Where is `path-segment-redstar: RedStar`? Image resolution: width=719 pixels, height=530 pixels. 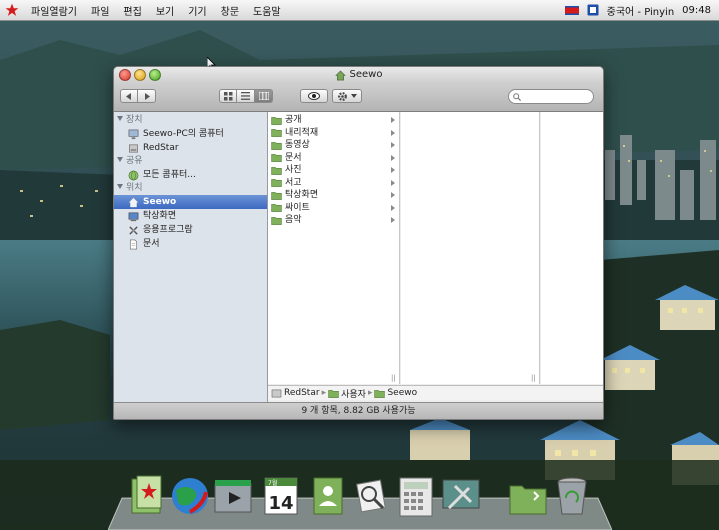
path-segment-redstar: RedStar is located at coordinates (302, 393).